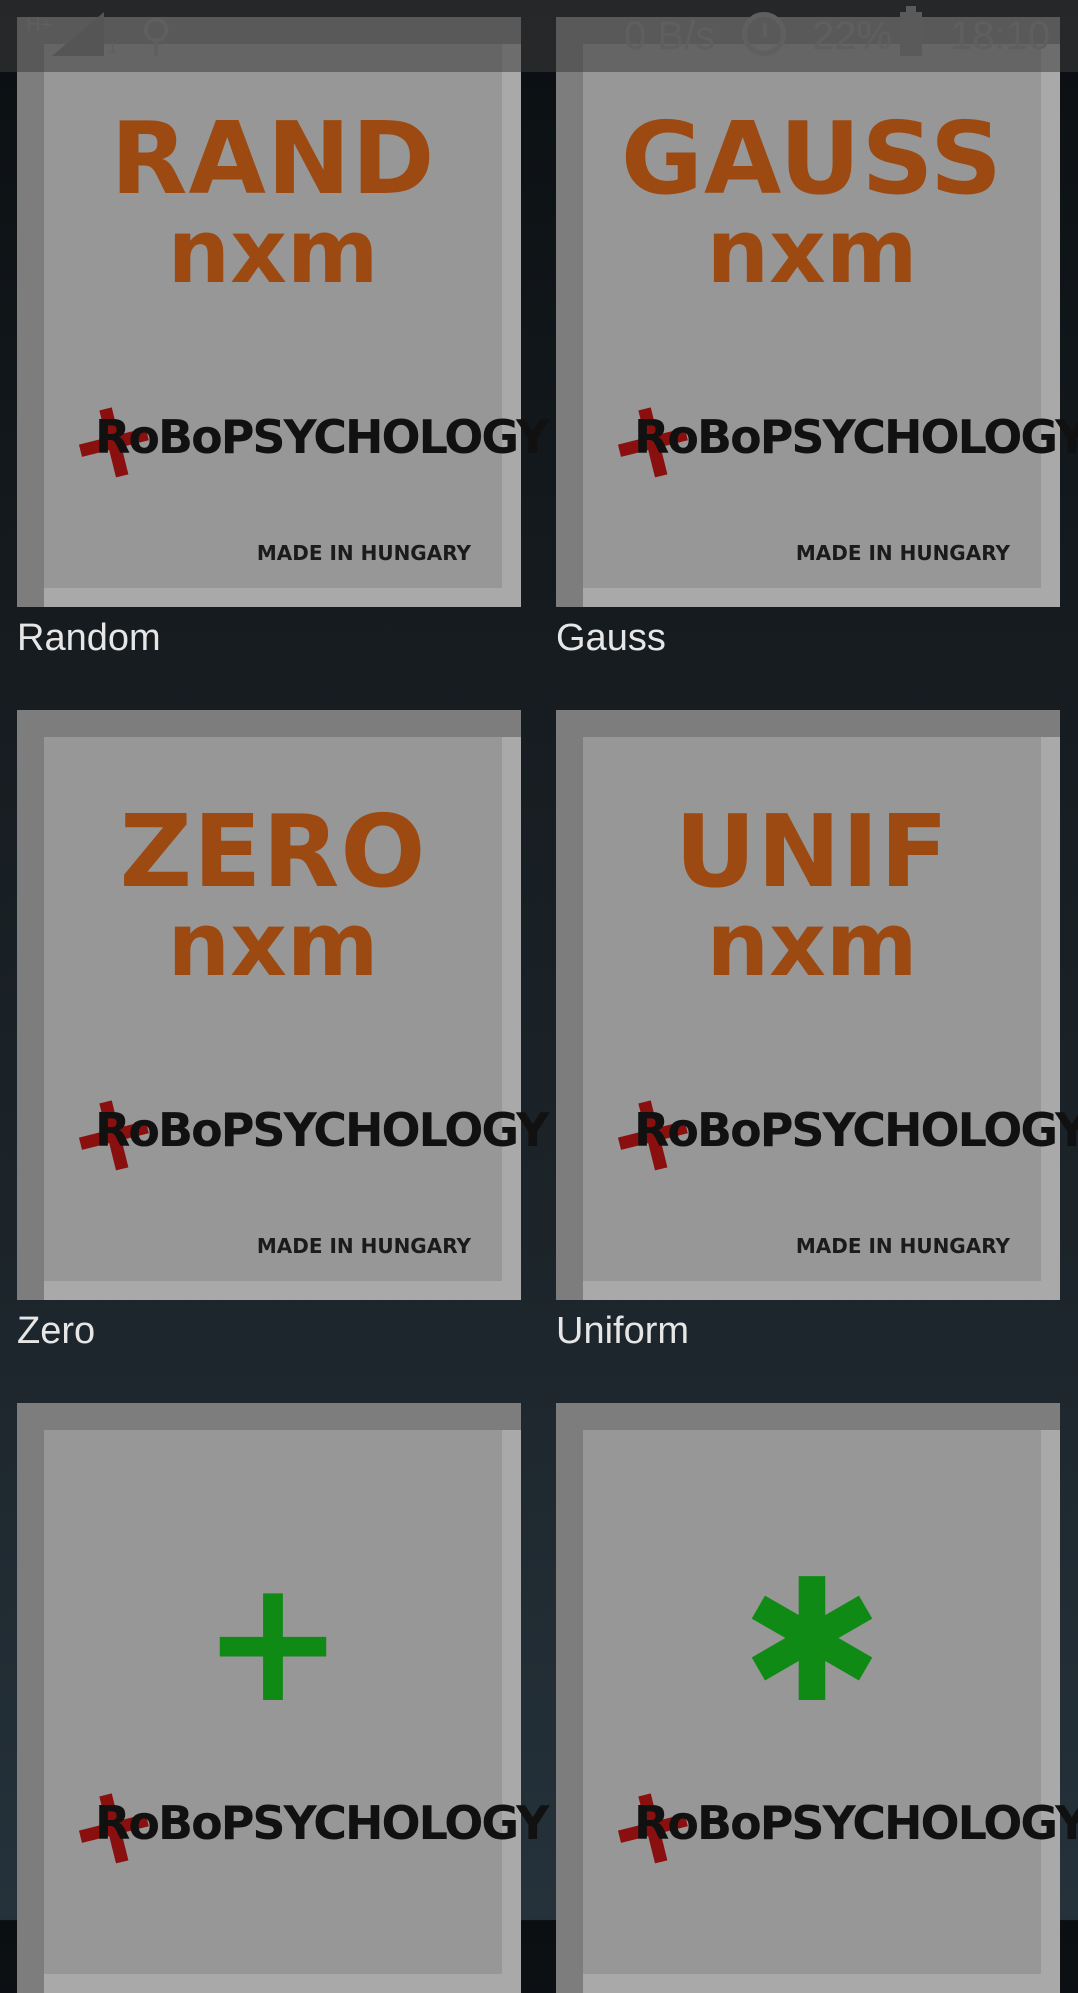 The height and width of the screenshot is (1993, 1078). I want to click on sim-indicator: 1, so click(112, 48).